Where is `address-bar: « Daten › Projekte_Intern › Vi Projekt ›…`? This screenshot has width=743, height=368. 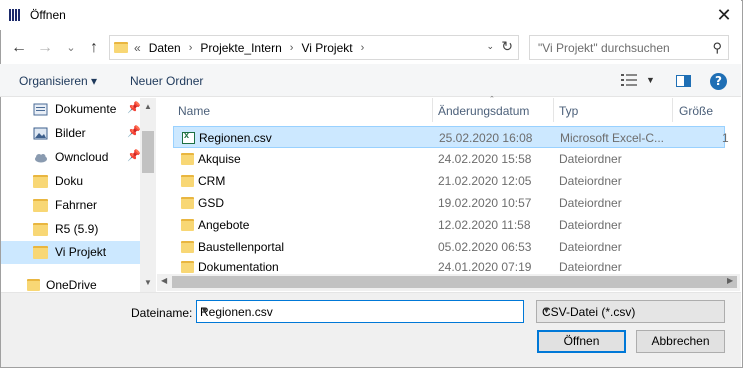
address-bar: « Daten › Projekte_Intern › Vi Projekt ›… is located at coordinates (314, 47).